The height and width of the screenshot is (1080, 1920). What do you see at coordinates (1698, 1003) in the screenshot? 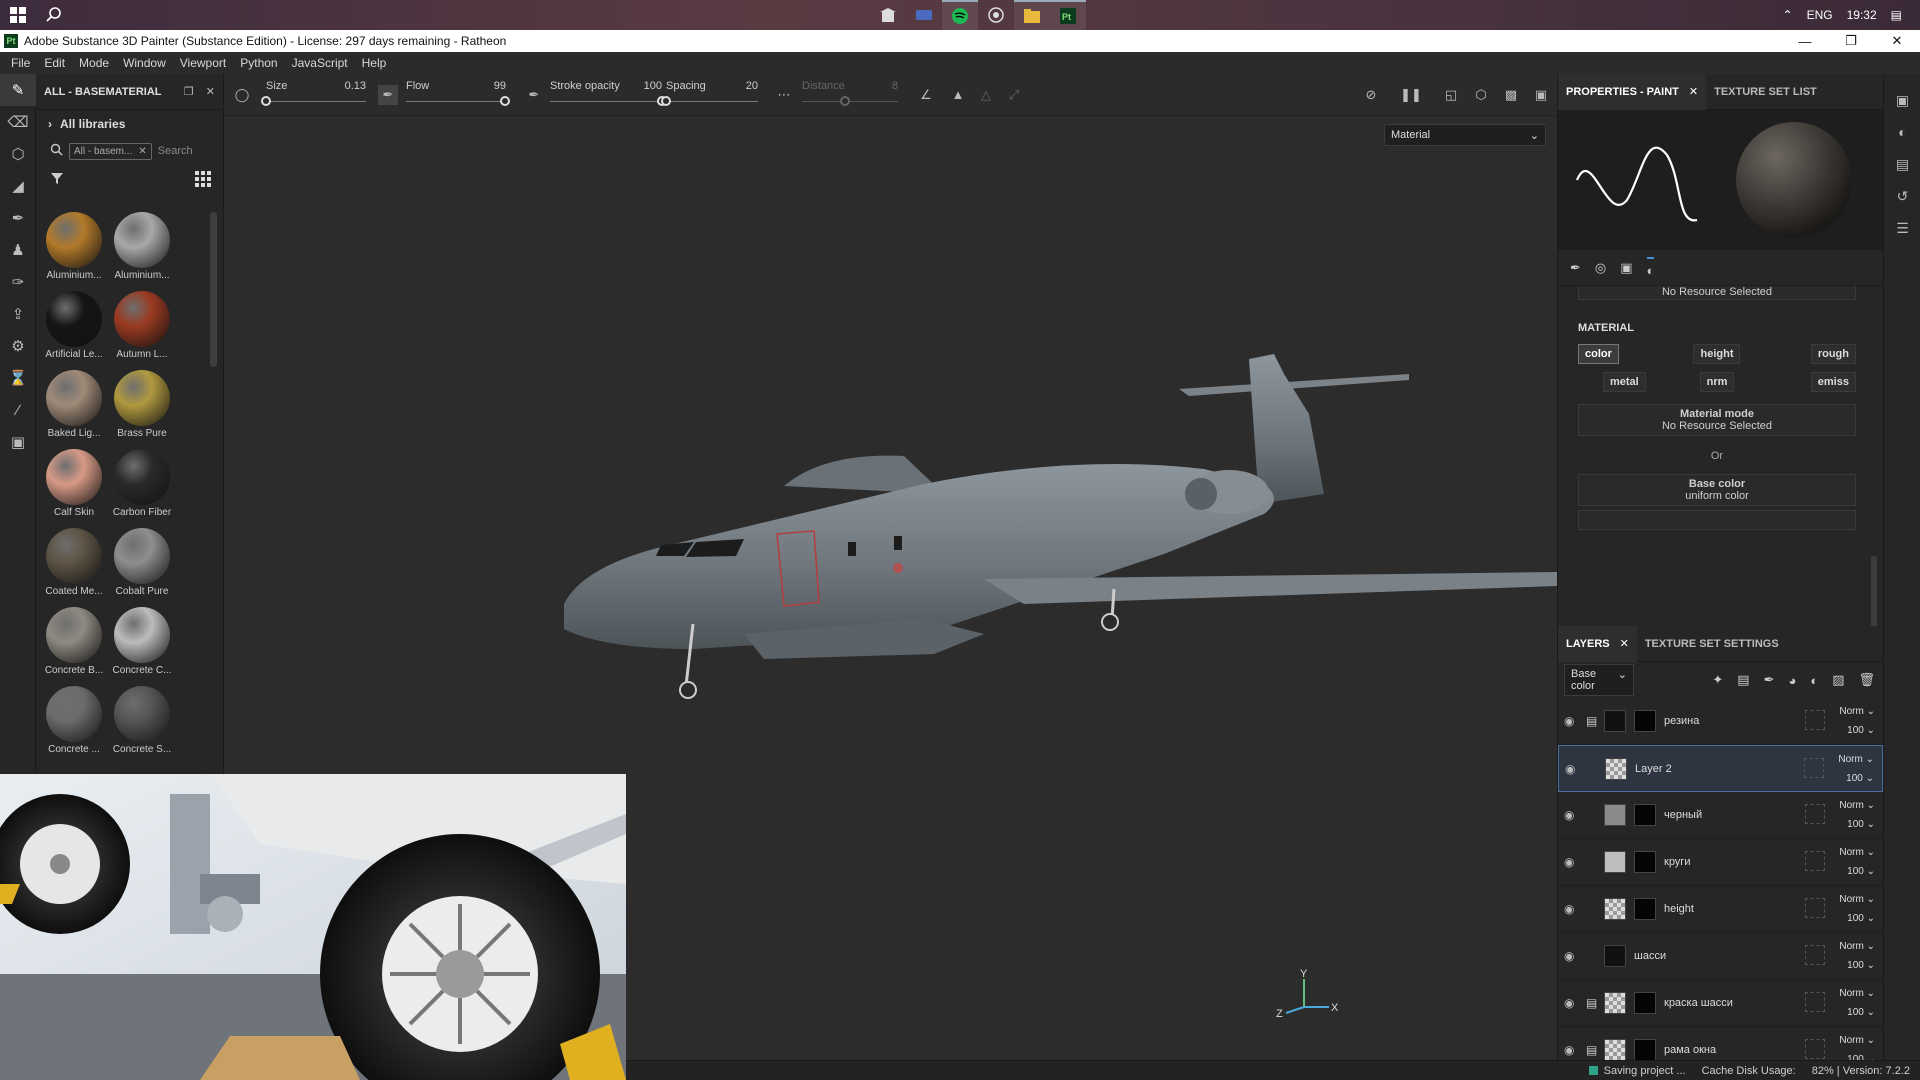
I see `layer-name: краска шасси` at bounding box center [1698, 1003].